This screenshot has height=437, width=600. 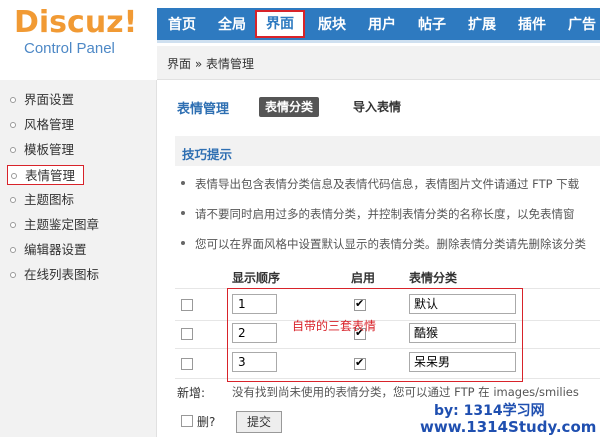 I want to click on sidebar-item: 模板管理, so click(x=42, y=150).